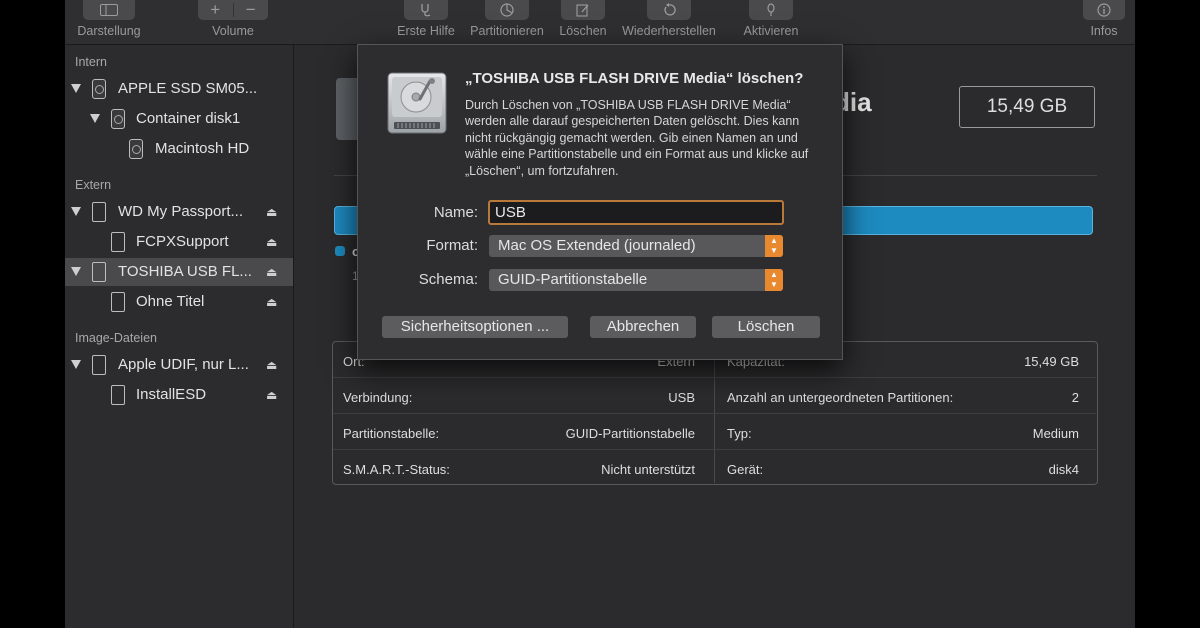  I want to click on volume-disk-icon, so click(136, 149).